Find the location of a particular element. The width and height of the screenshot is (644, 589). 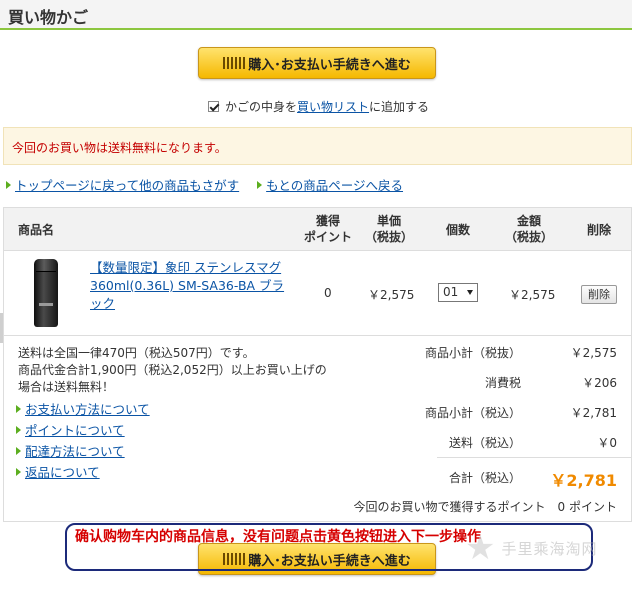

back-to-top-link: トップページに戻って他の商品もさがす is located at coordinates (127, 185).